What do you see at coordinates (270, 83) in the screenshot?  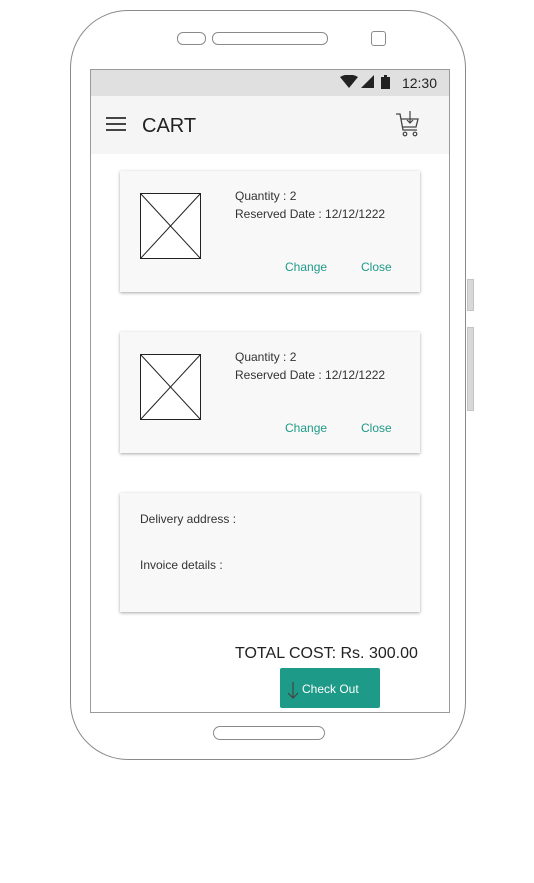 I see `status-bar: 12:30` at bounding box center [270, 83].